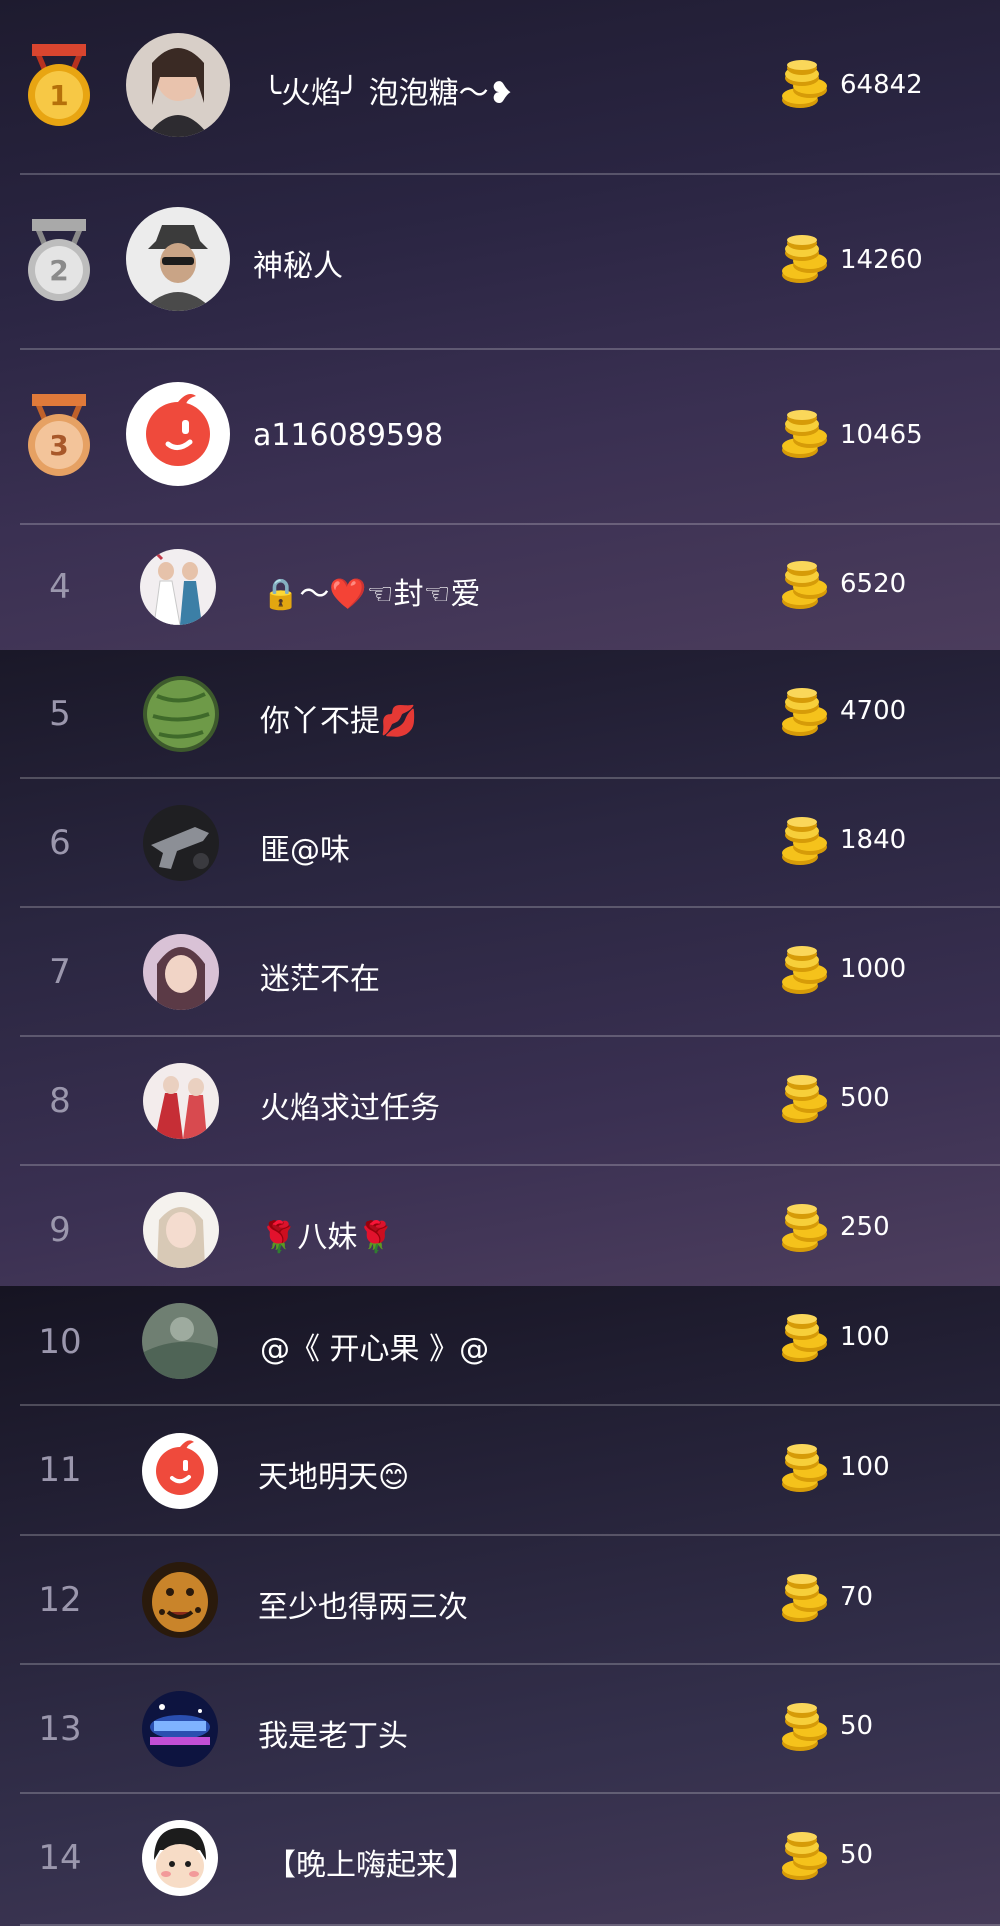  I want to click on player-name: 你丫不提💋, so click(339, 721).